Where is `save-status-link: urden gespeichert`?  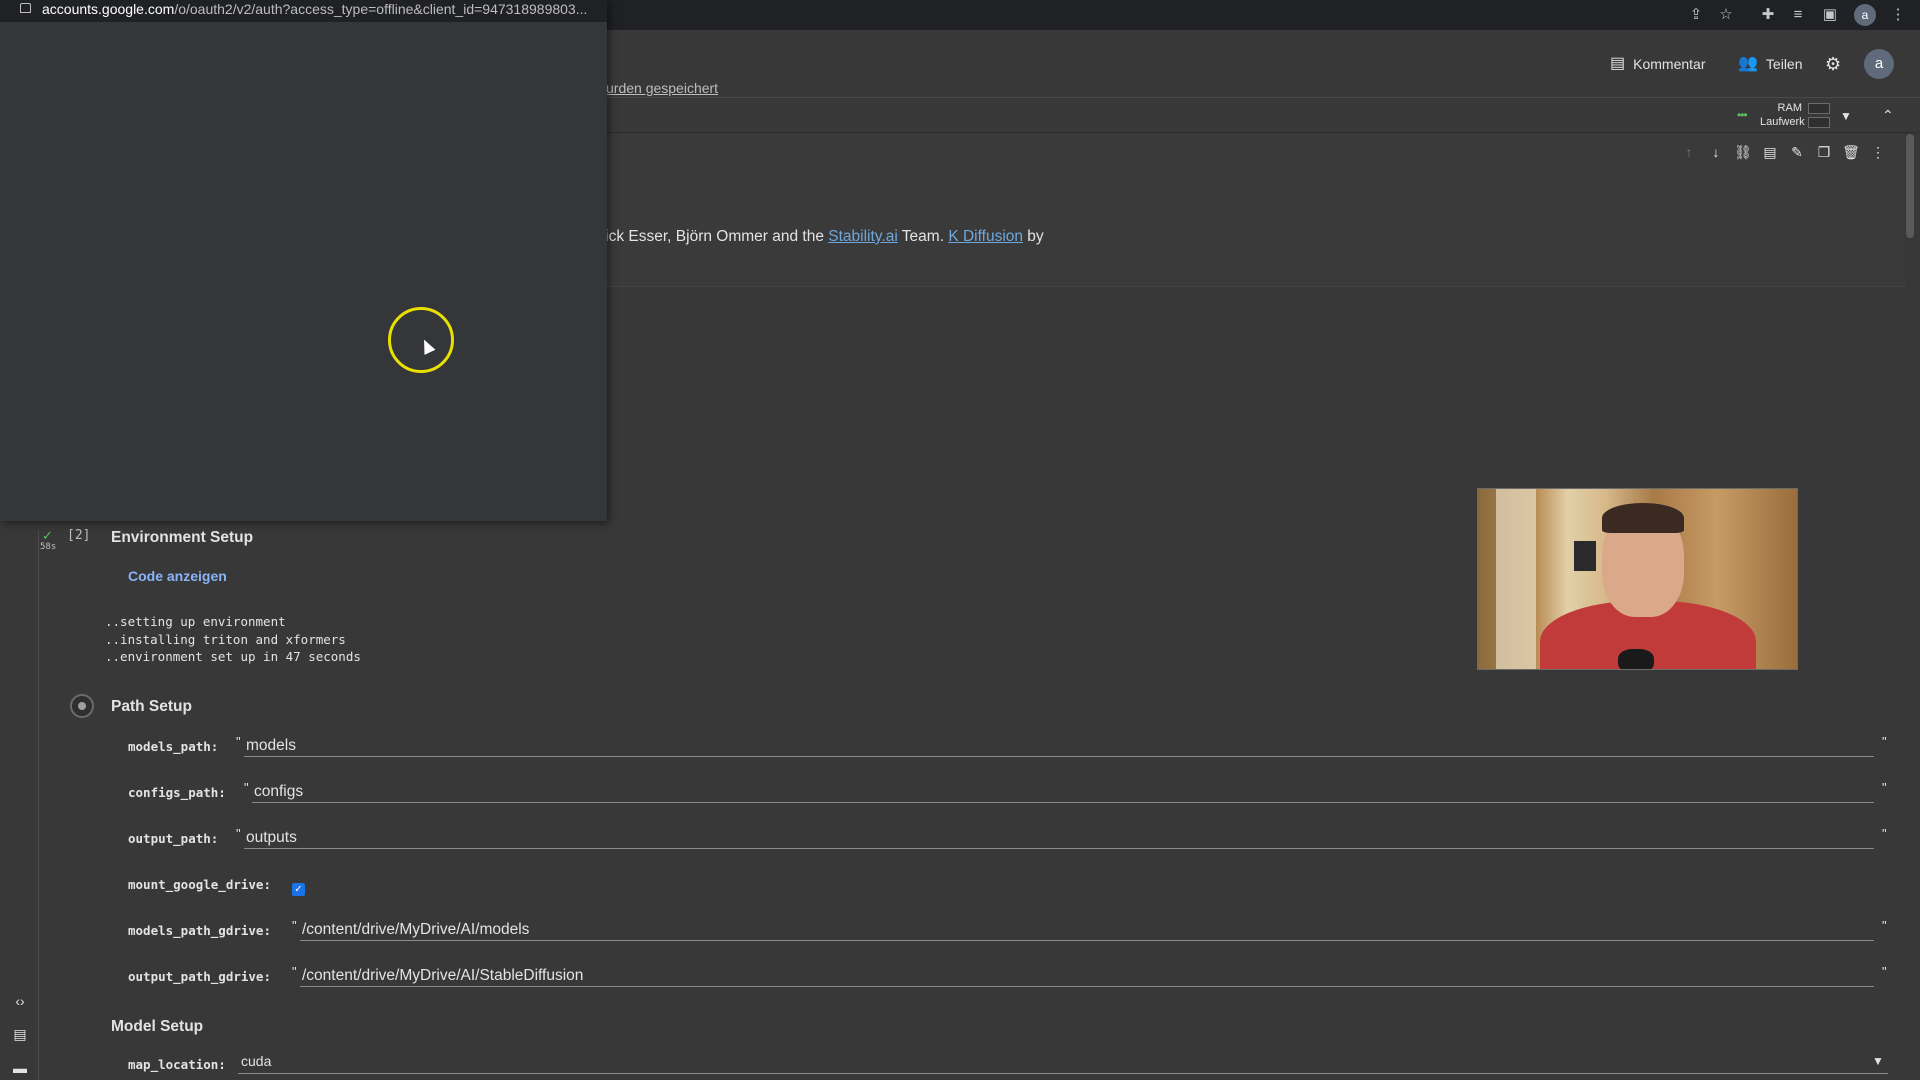 save-status-link: urden gespeichert is located at coordinates (662, 88).